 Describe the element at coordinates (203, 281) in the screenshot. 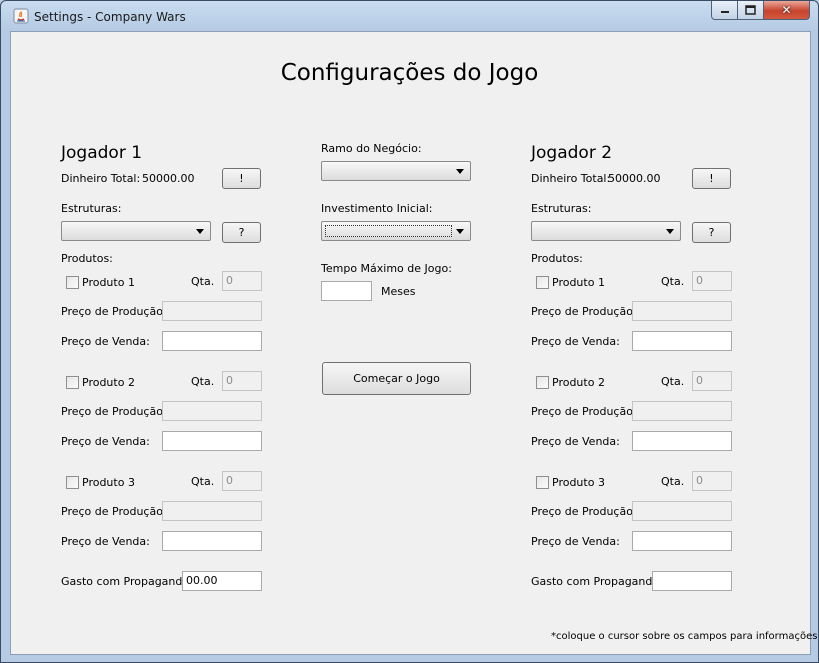

I see `player1-product1-qty-label: Qta.` at that location.